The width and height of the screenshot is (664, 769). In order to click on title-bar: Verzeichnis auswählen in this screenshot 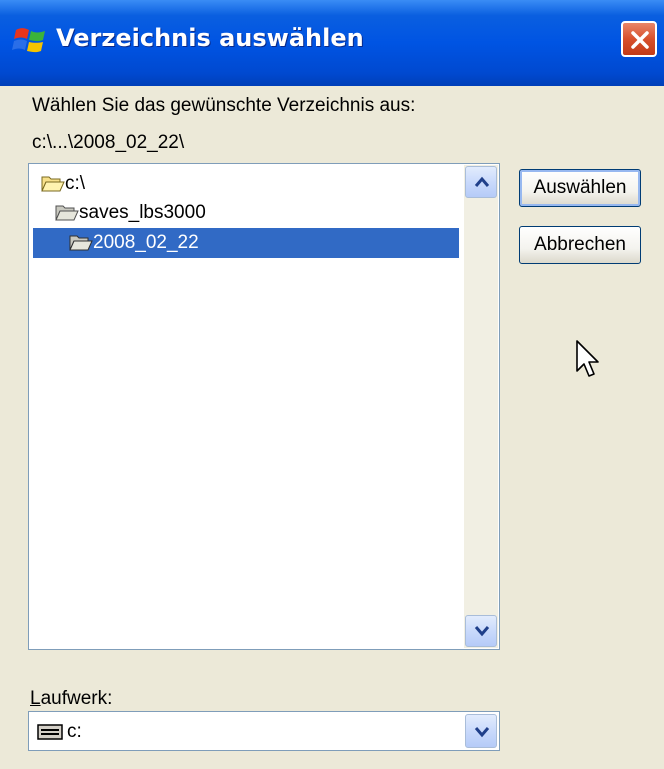, I will do `click(332, 43)`.